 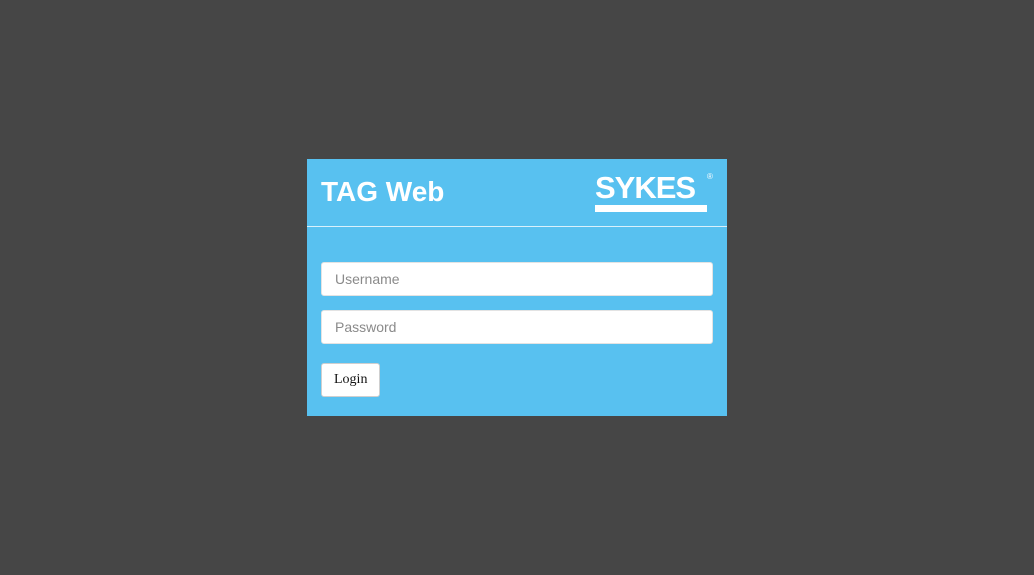 I want to click on login-button: Login, so click(x=351, y=380).